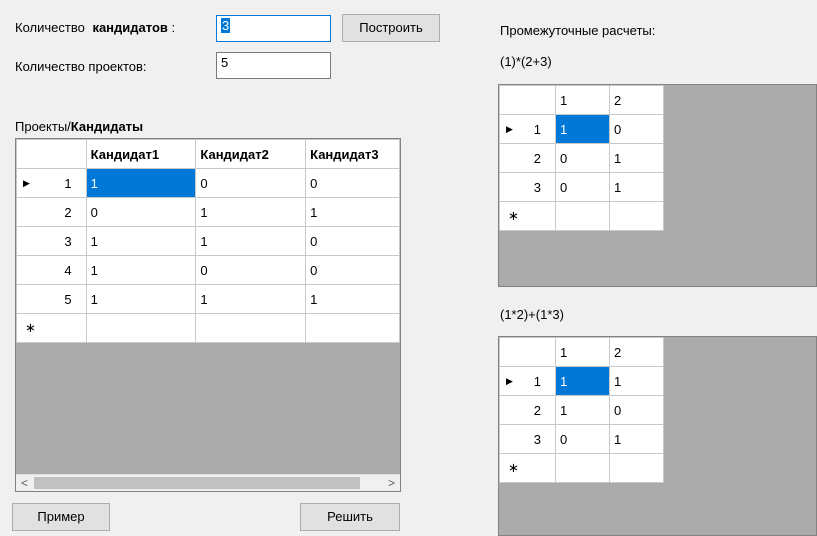  What do you see at coordinates (352, 154) in the screenshot?
I see `column-header-candidate3: Кандидат3` at bounding box center [352, 154].